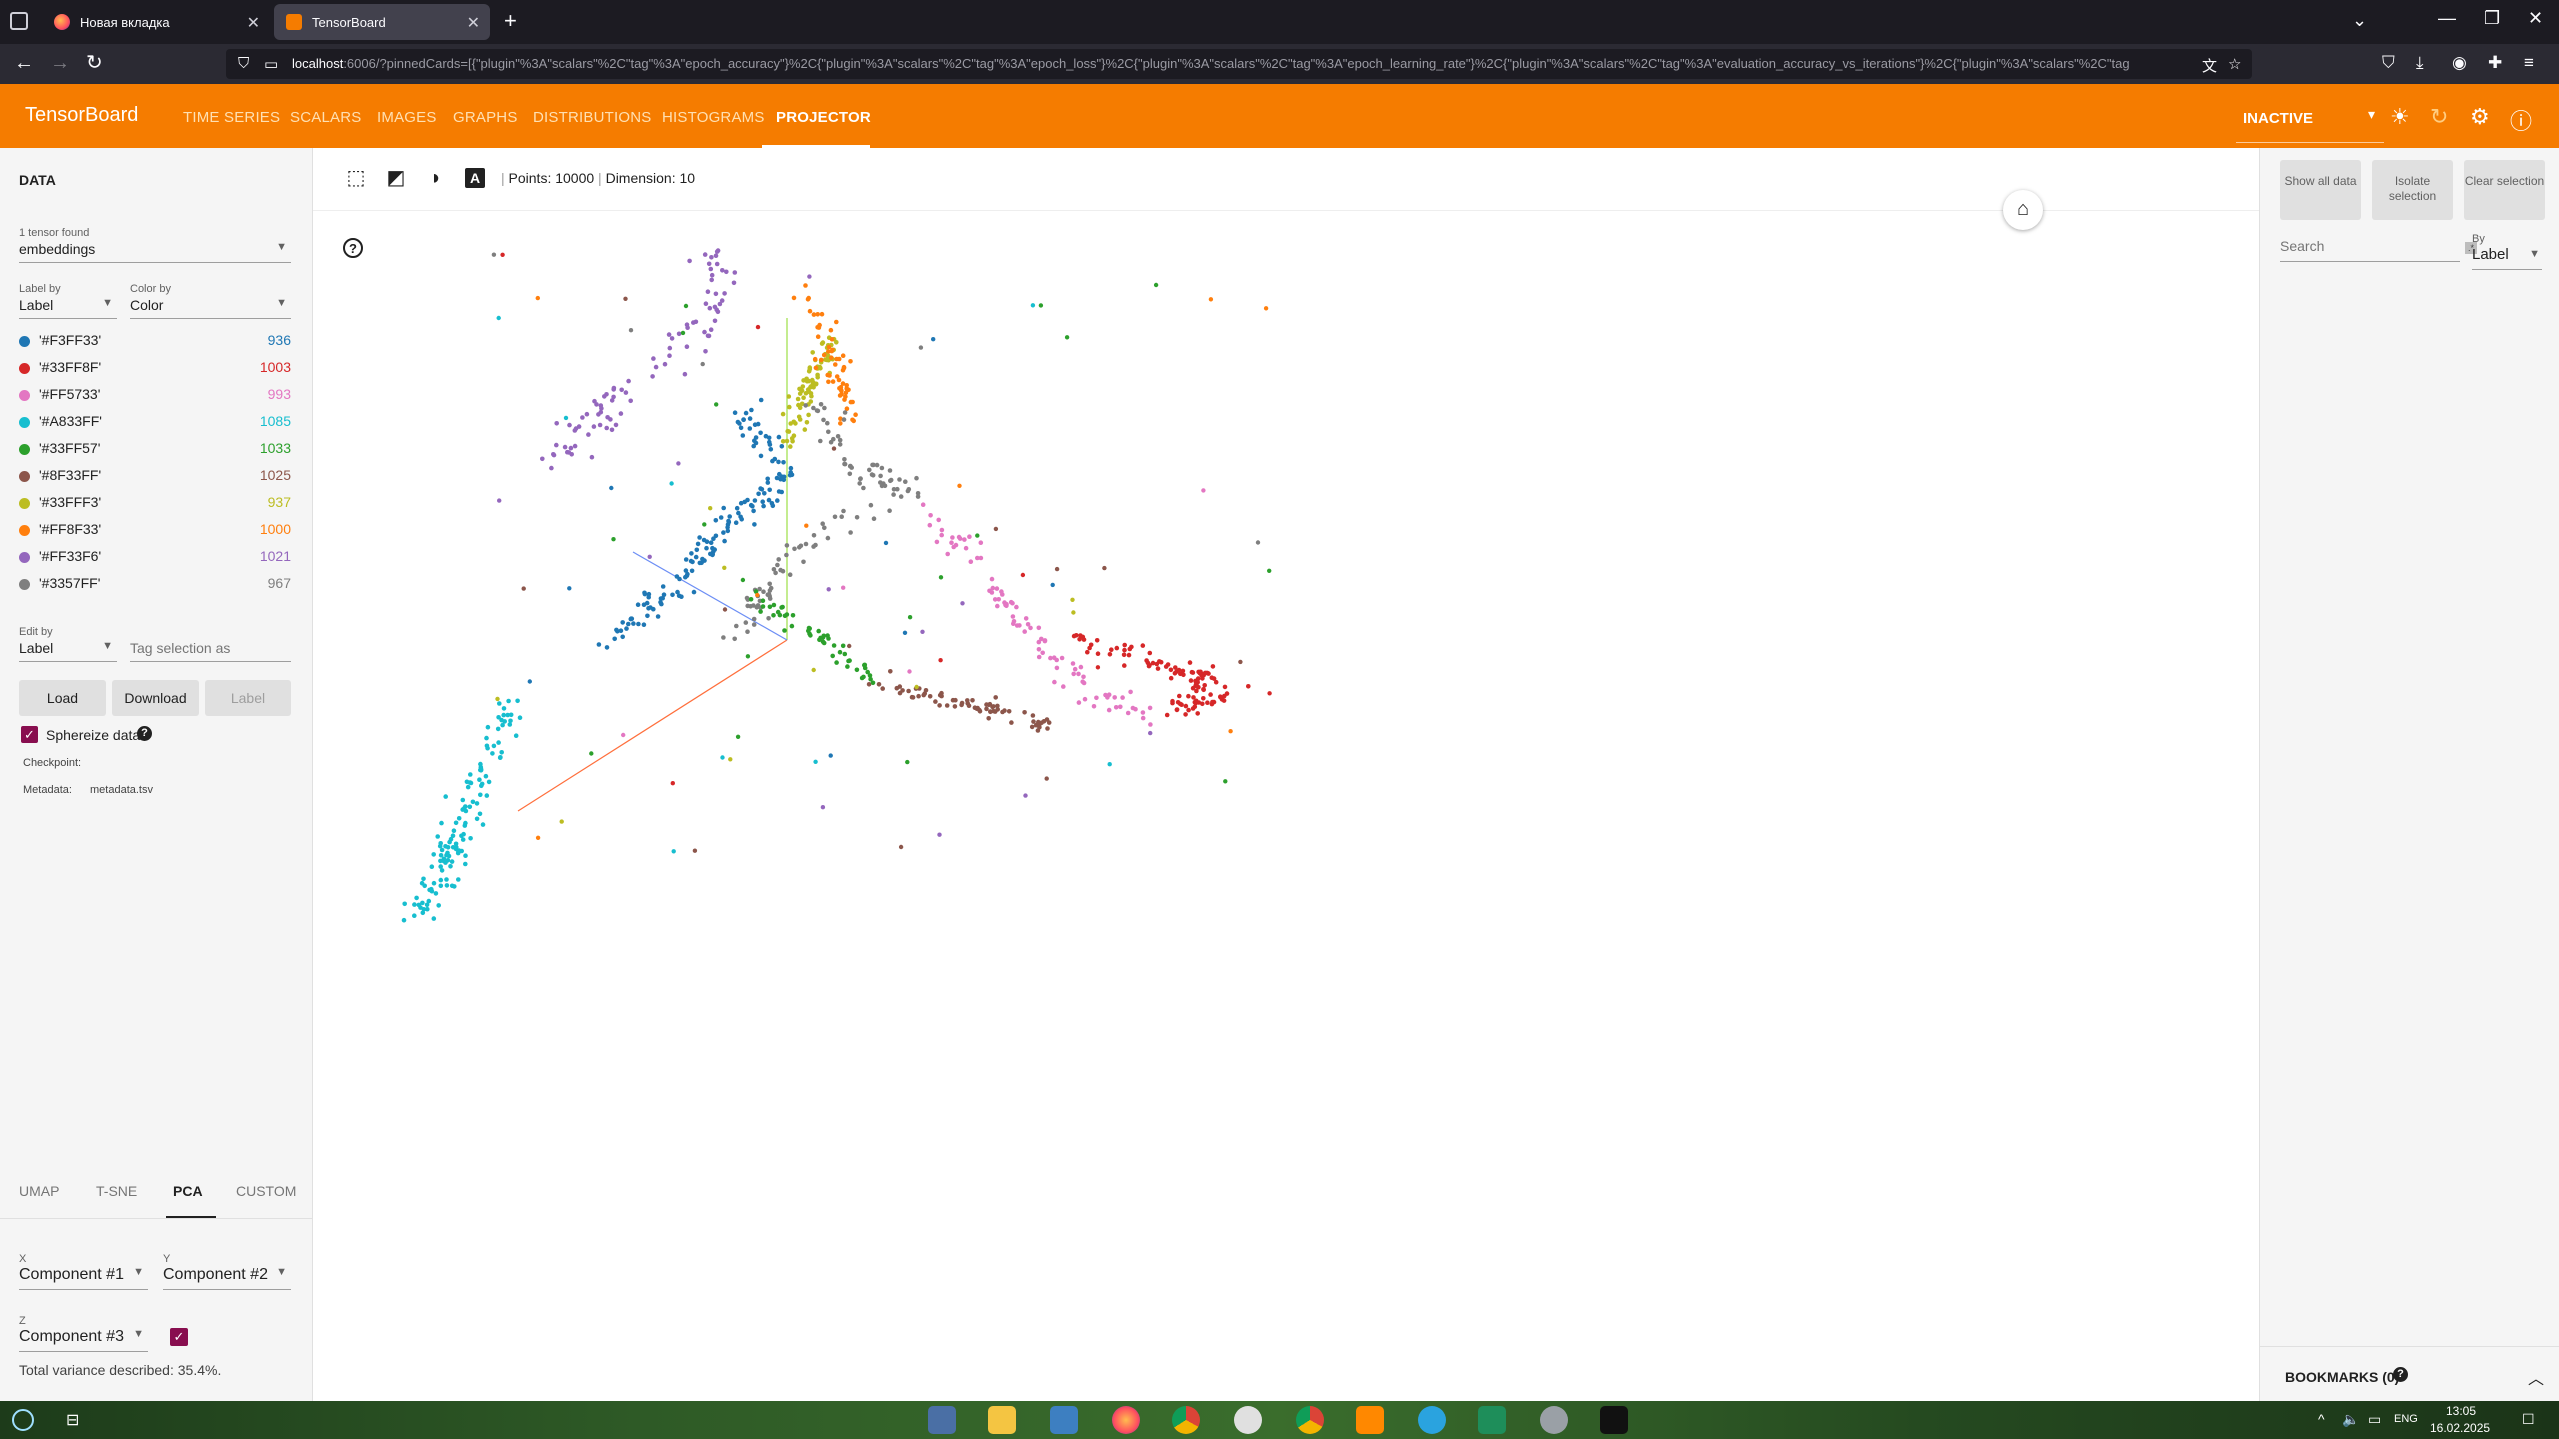 Image resolution: width=2559 pixels, height=1439 pixels. Describe the element at coordinates (1370, 1420) in the screenshot. I see `vlc-app-icon` at that location.